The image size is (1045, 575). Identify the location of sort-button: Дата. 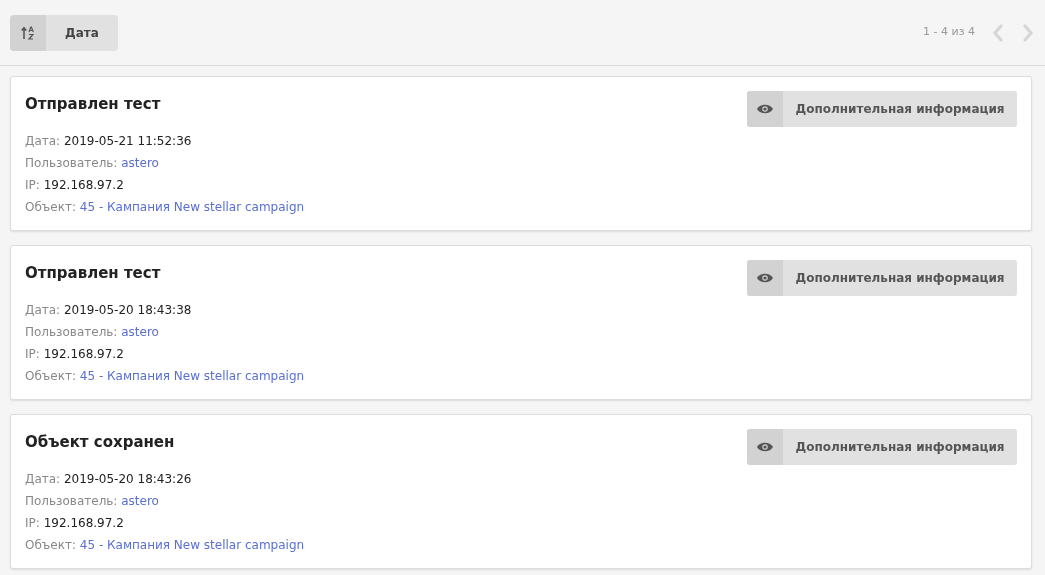
(64, 32).